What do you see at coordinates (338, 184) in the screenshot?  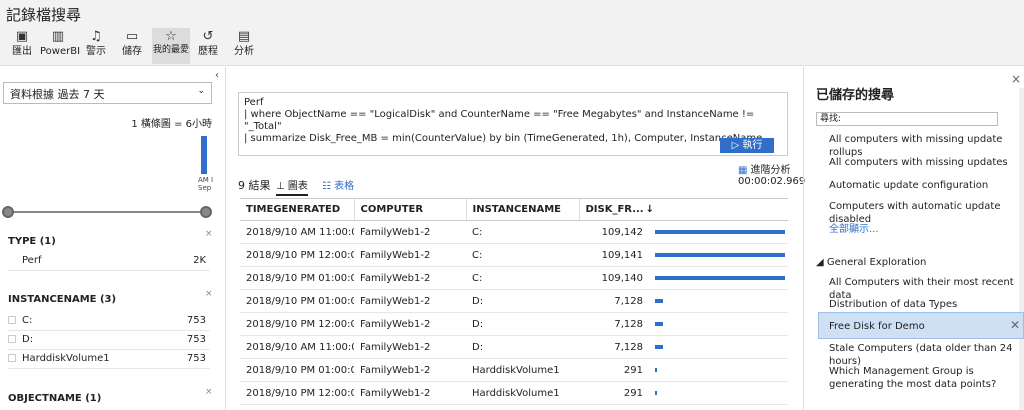 I see `tab-table: ☷ 表格` at bounding box center [338, 184].